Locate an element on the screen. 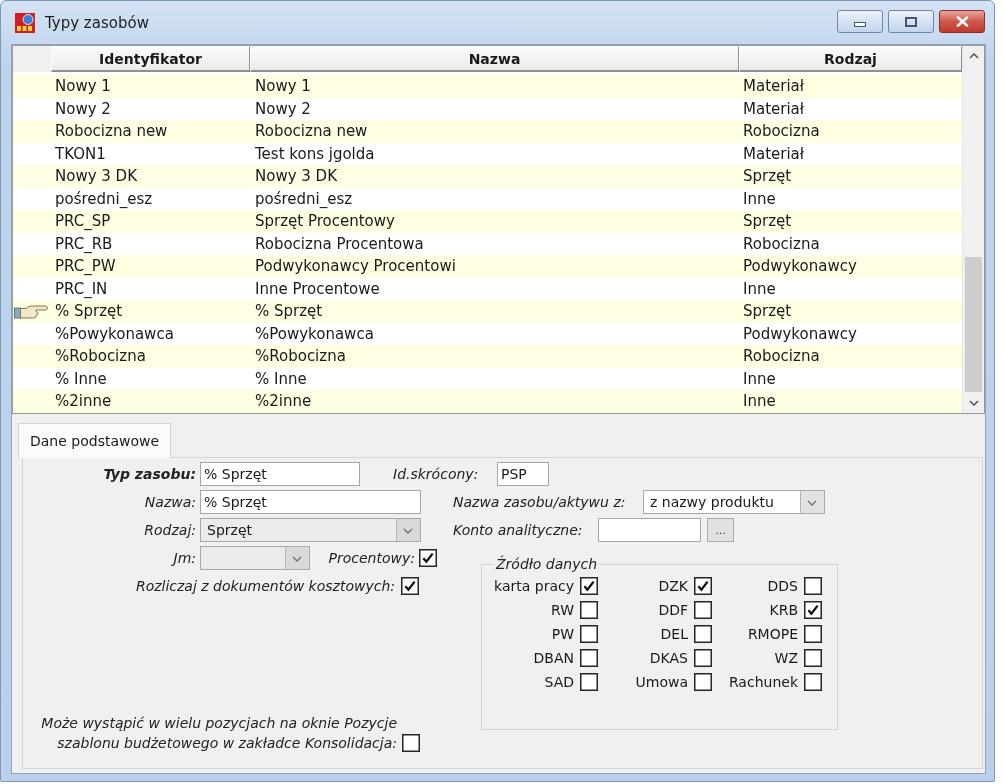  minimize-icon is located at coordinates (860, 24).